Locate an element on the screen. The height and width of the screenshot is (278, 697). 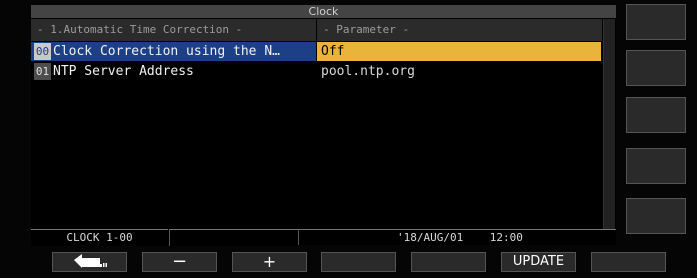
column-header-item: - 1.Automatic Time Correction - is located at coordinates (173, 30).